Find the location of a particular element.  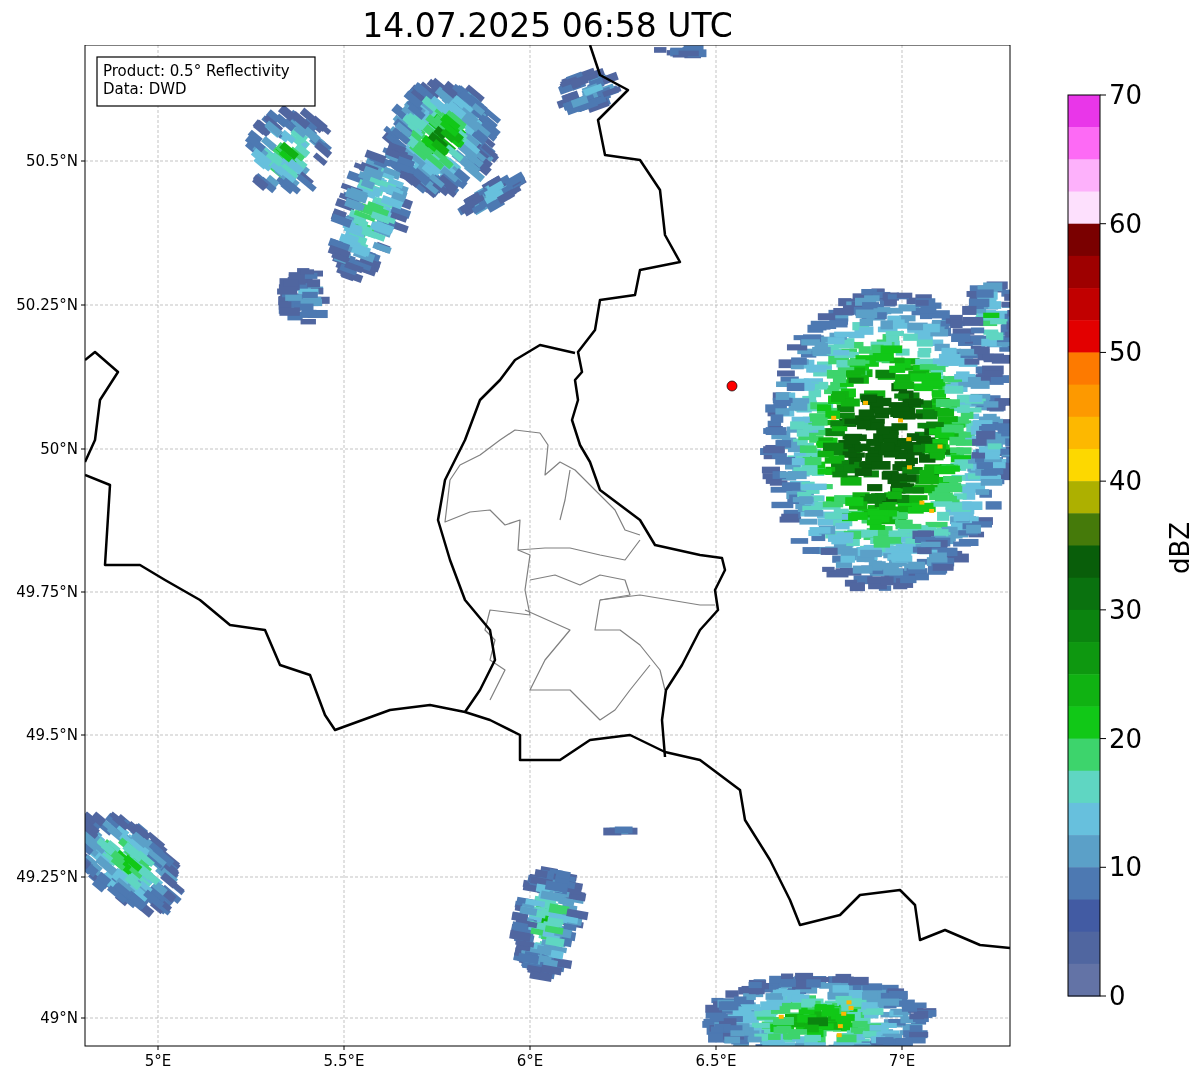

axis-tick-label: 5.5°E is located at coordinates (344, 1061).